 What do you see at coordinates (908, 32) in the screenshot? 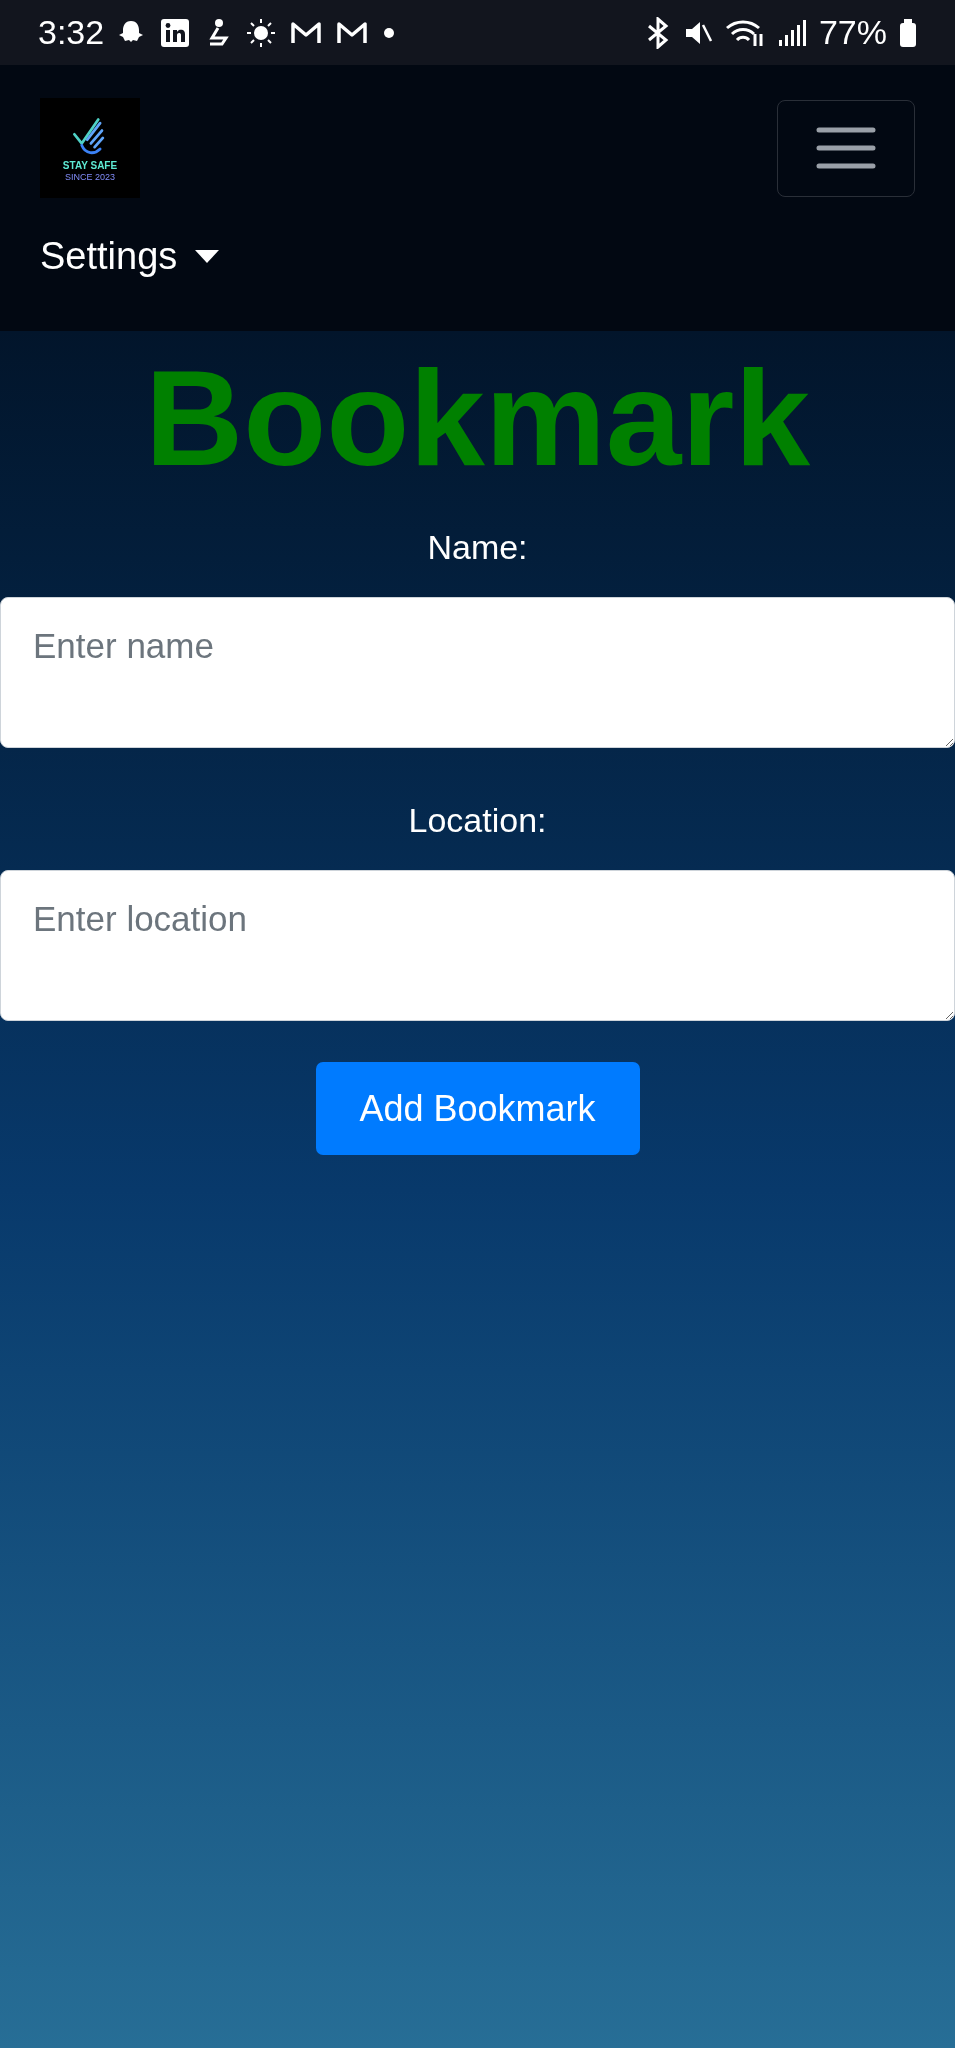
I see `battery-icon` at bounding box center [908, 32].